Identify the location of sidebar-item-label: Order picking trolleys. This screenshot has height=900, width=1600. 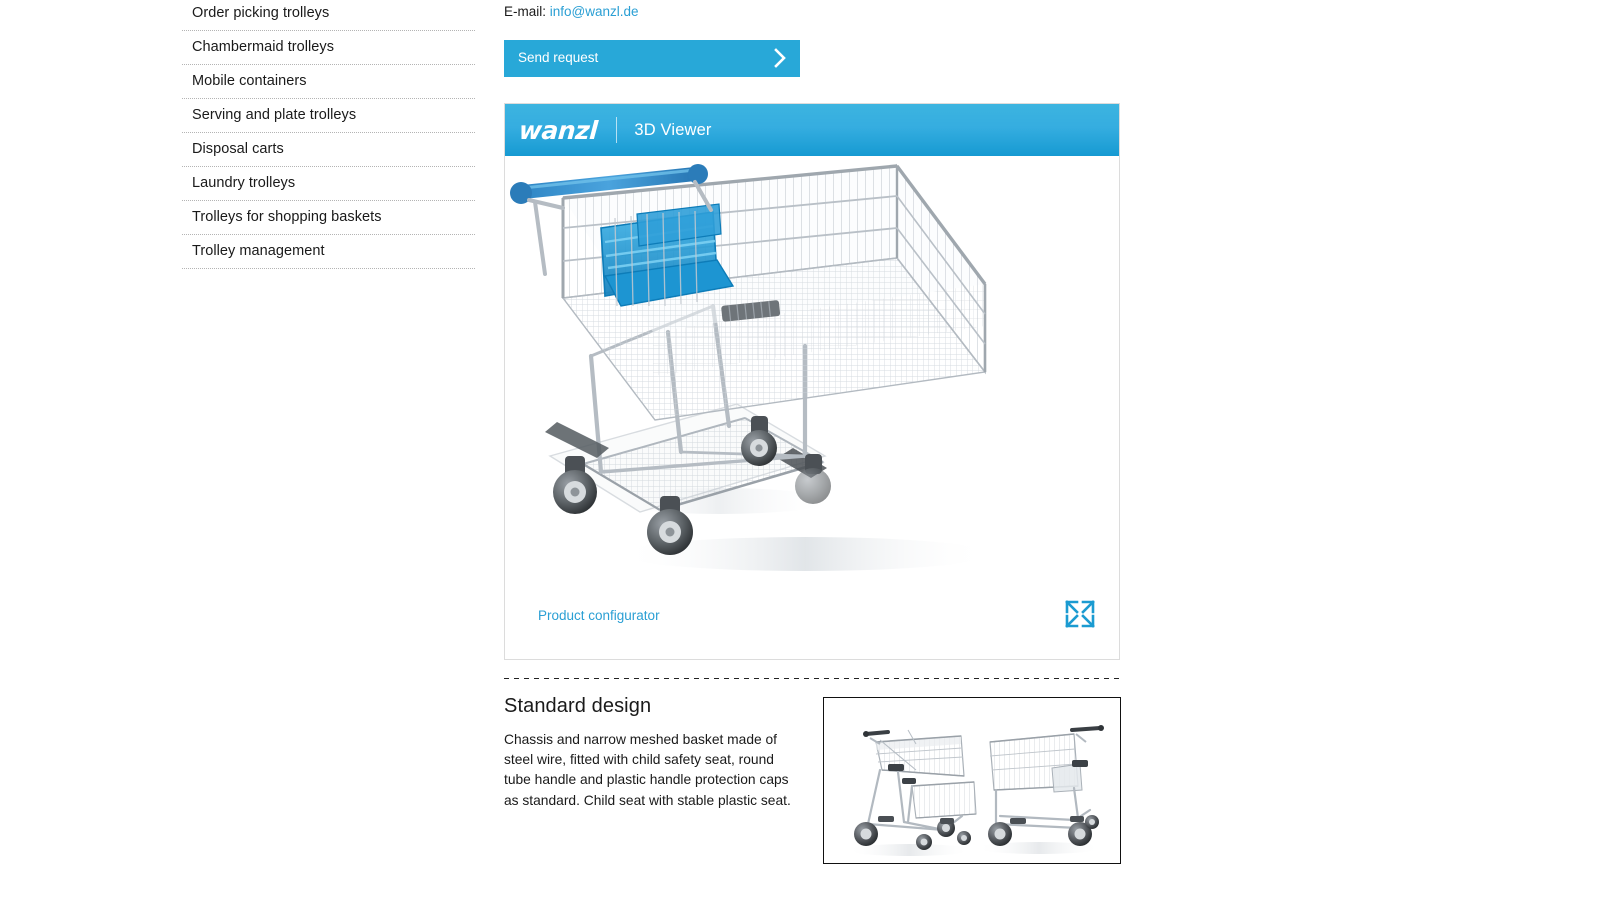
(333, 13).